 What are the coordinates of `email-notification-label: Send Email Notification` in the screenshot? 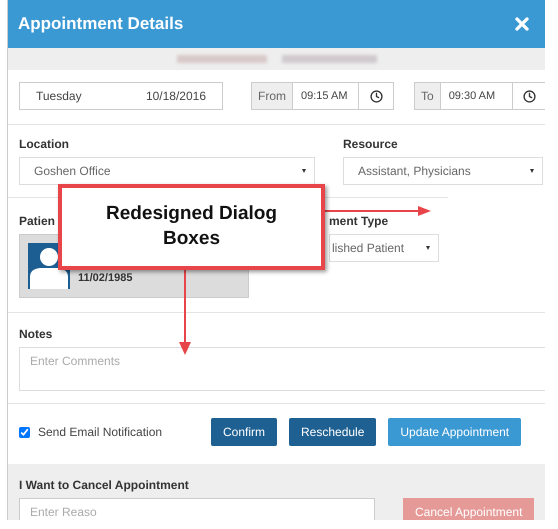 It's located at (100, 432).